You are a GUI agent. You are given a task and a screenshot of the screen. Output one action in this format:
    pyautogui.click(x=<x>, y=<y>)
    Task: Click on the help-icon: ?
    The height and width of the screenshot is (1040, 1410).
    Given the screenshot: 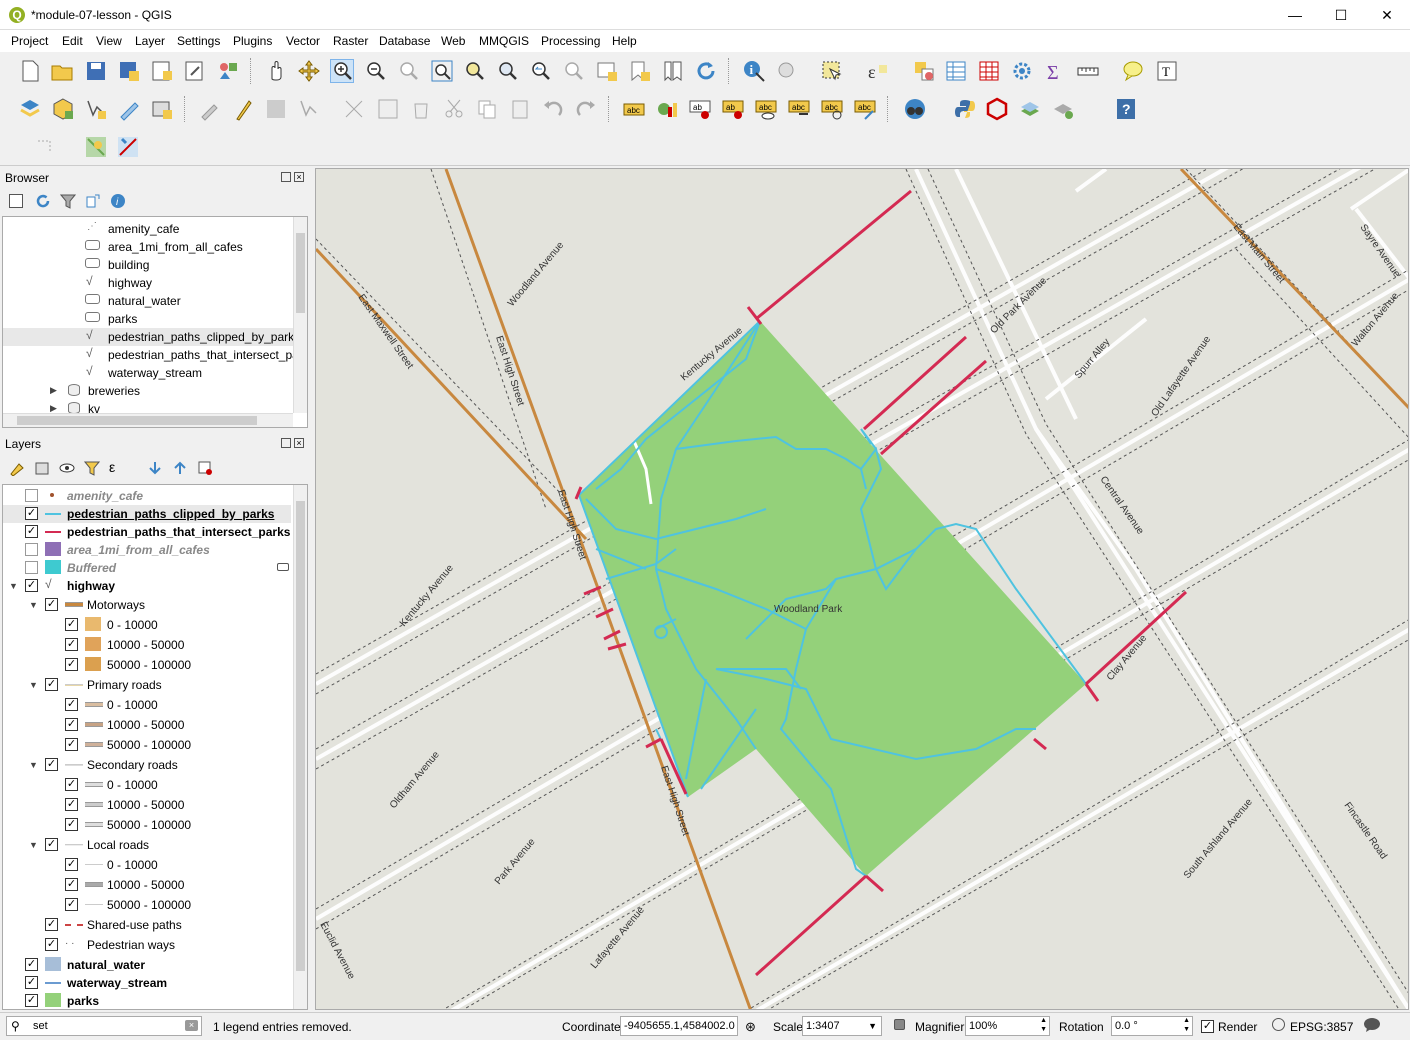 What is the action you would take?
    pyautogui.click(x=1126, y=109)
    